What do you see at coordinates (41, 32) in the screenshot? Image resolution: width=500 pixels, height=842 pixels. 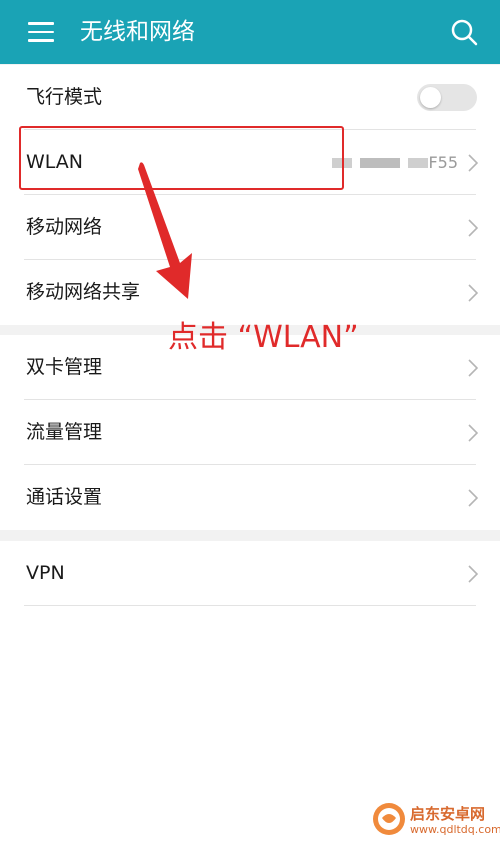 I see `menu-icon` at bounding box center [41, 32].